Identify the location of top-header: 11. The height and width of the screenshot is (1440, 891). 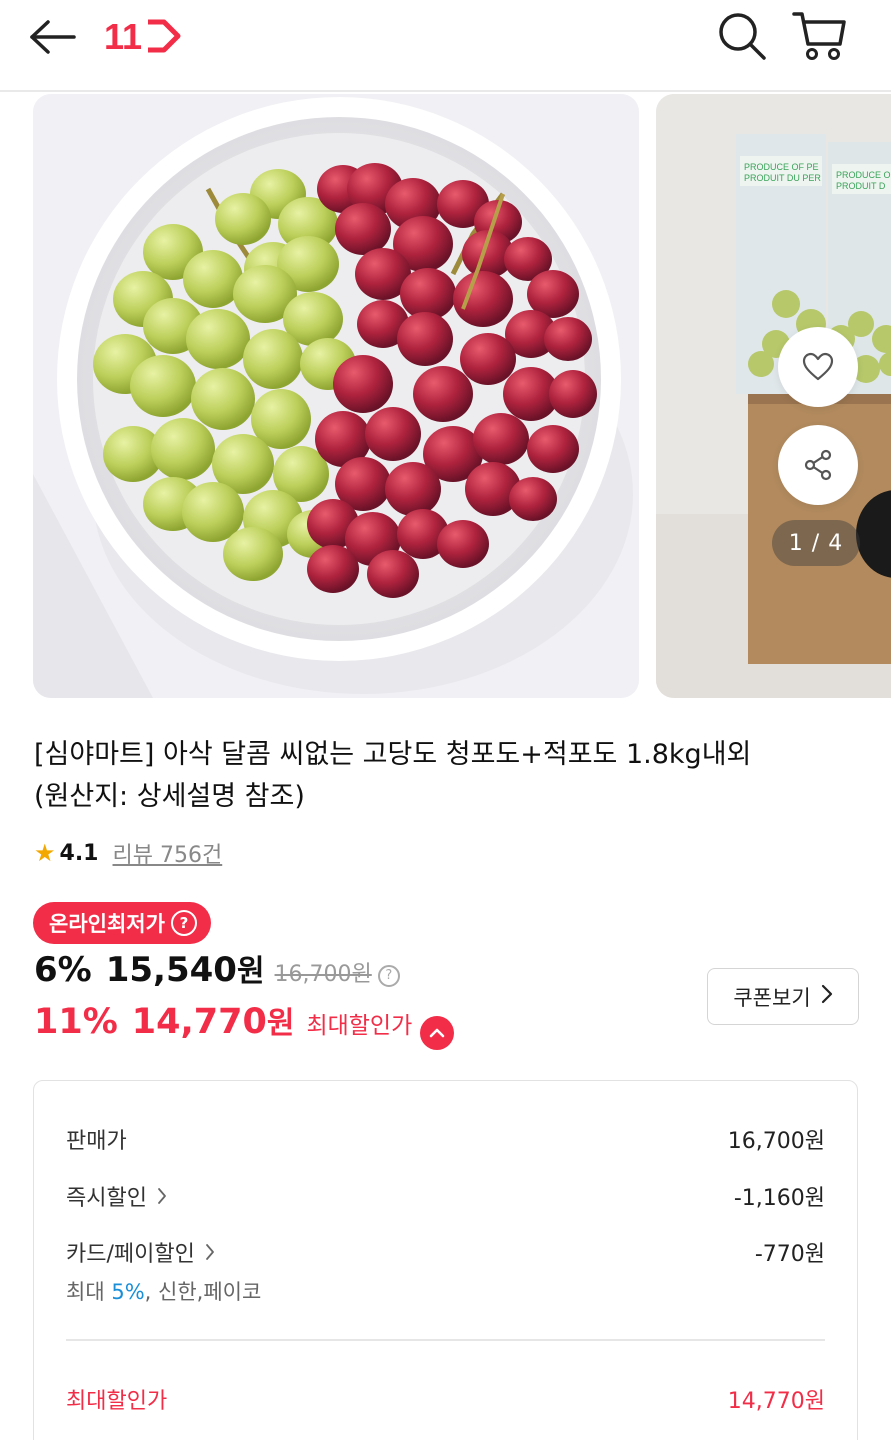
(445, 46).